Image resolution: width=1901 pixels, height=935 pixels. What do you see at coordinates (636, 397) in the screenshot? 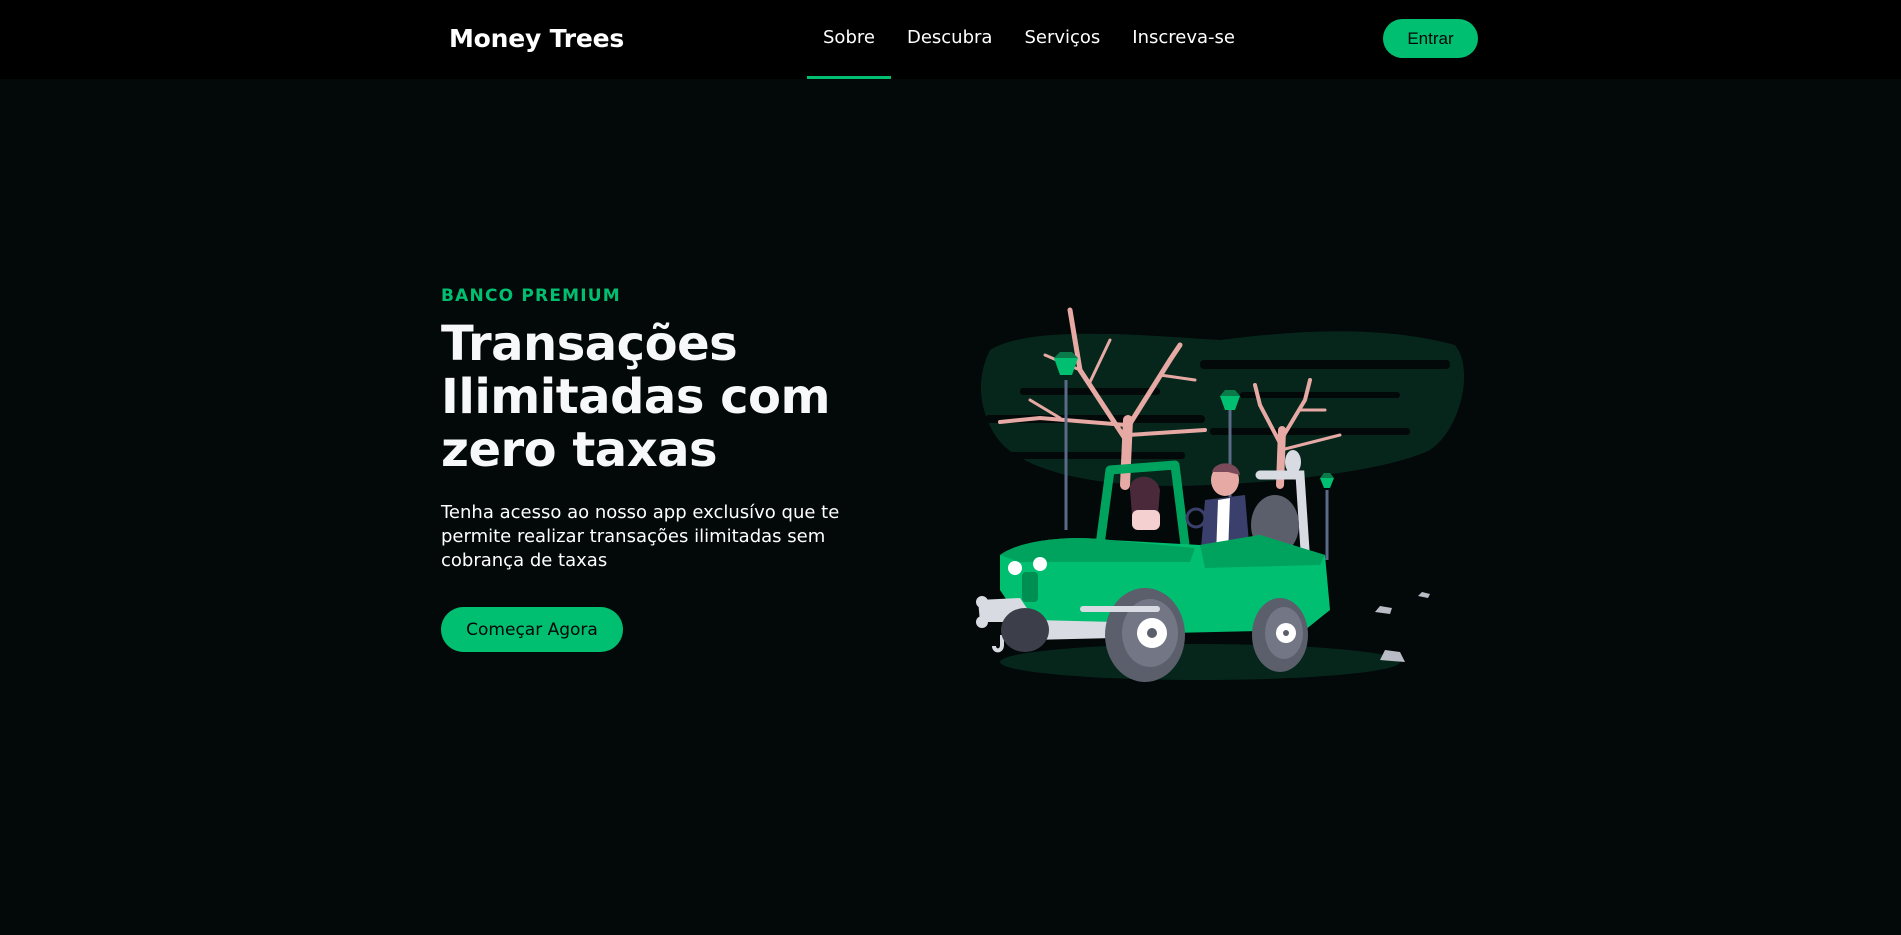
I see `hero-headline-line-2: Ilimitadas com` at bounding box center [636, 397].